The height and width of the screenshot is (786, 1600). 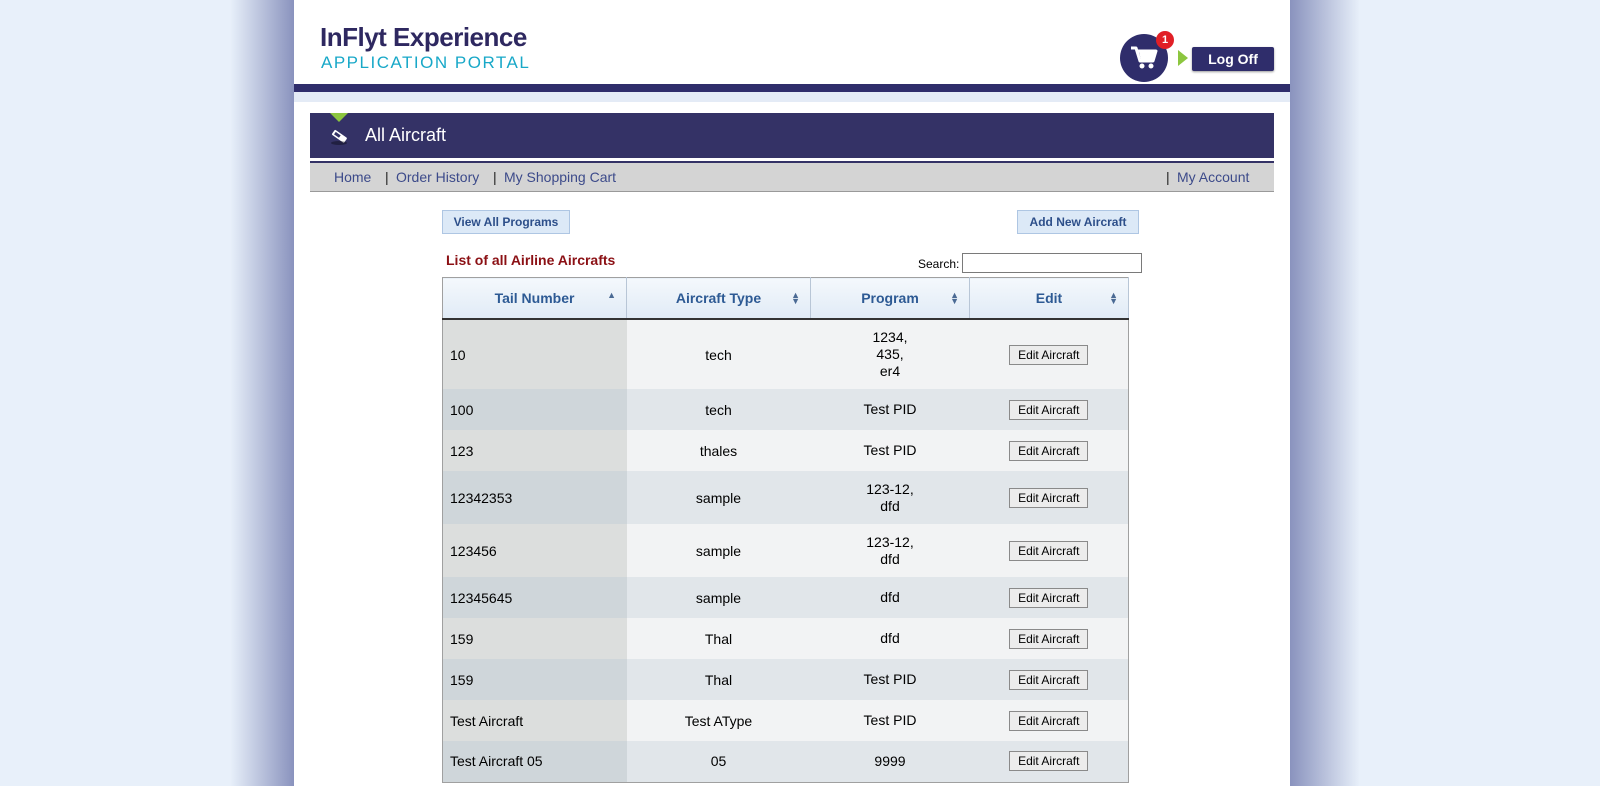 I want to click on cart-count-badge: 1, so click(x=1165, y=40).